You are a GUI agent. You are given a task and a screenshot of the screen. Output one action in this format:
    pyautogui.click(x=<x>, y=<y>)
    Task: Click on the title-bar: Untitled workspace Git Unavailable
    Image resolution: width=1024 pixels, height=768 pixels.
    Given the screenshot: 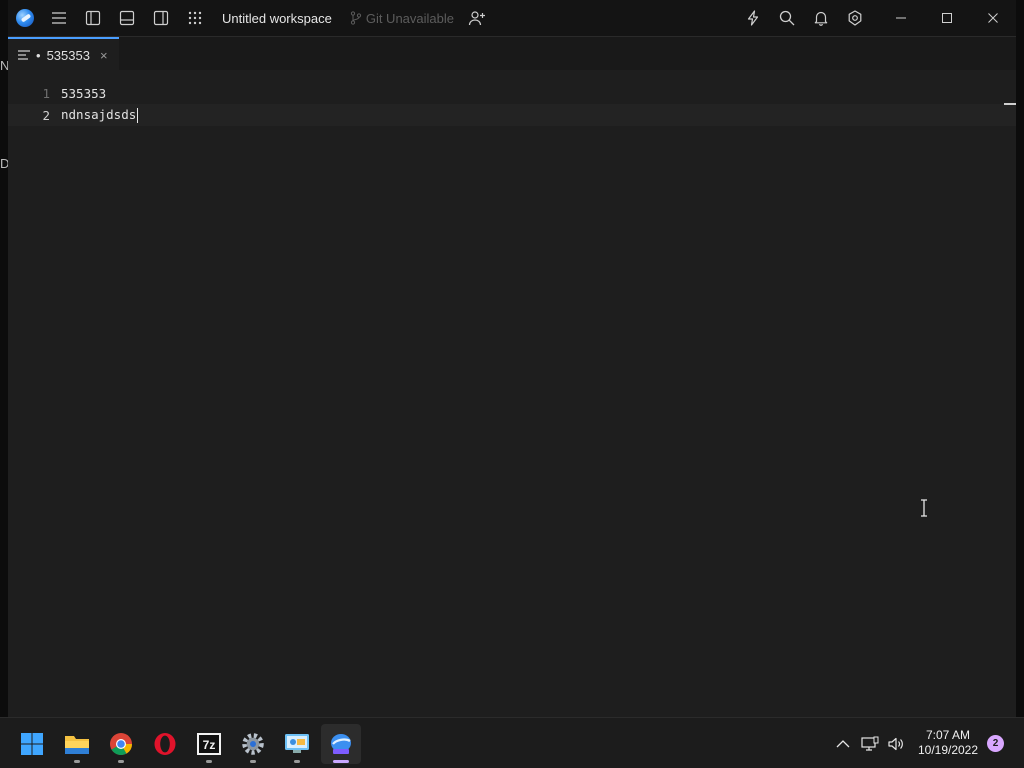 What is the action you would take?
    pyautogui.click(x=512, y=18)
    